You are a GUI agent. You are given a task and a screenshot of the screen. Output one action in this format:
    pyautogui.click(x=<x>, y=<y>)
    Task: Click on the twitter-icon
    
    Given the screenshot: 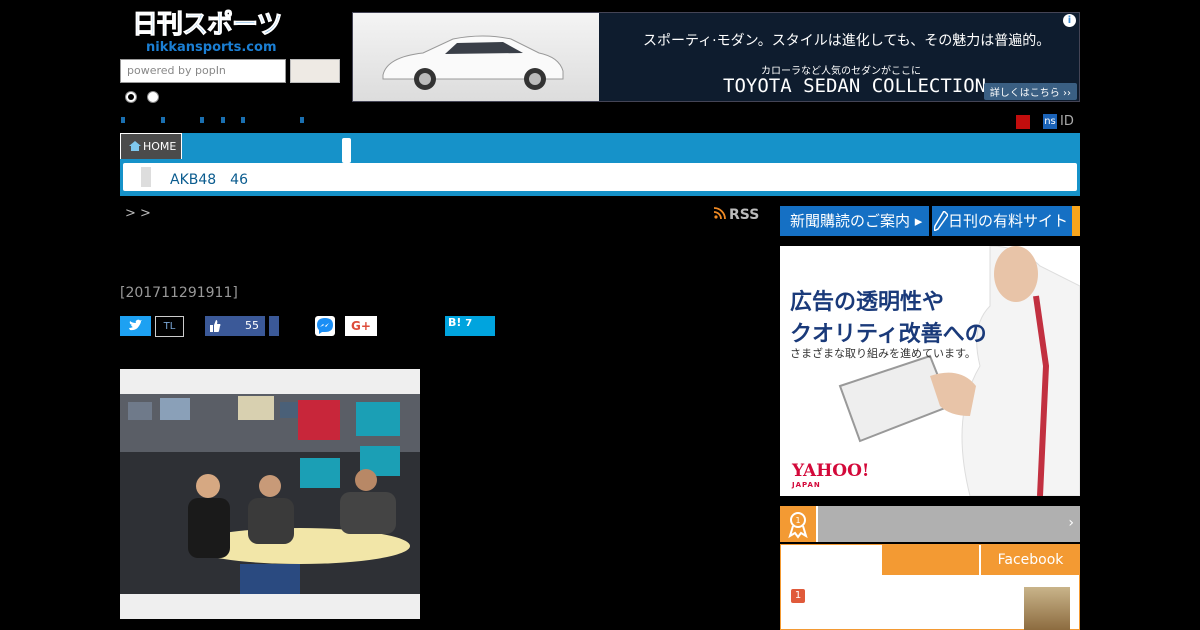 What is the action you would take?
    pyautogui.click(x=135, y=325)
    